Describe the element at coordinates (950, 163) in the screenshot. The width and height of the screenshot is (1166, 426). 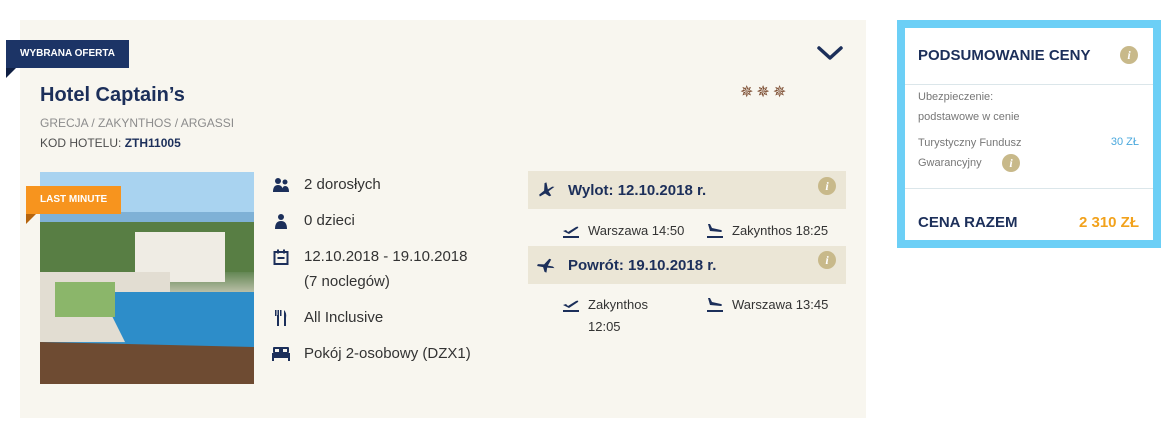
I see `fund-label-2: Gwarancyjny` at that location.